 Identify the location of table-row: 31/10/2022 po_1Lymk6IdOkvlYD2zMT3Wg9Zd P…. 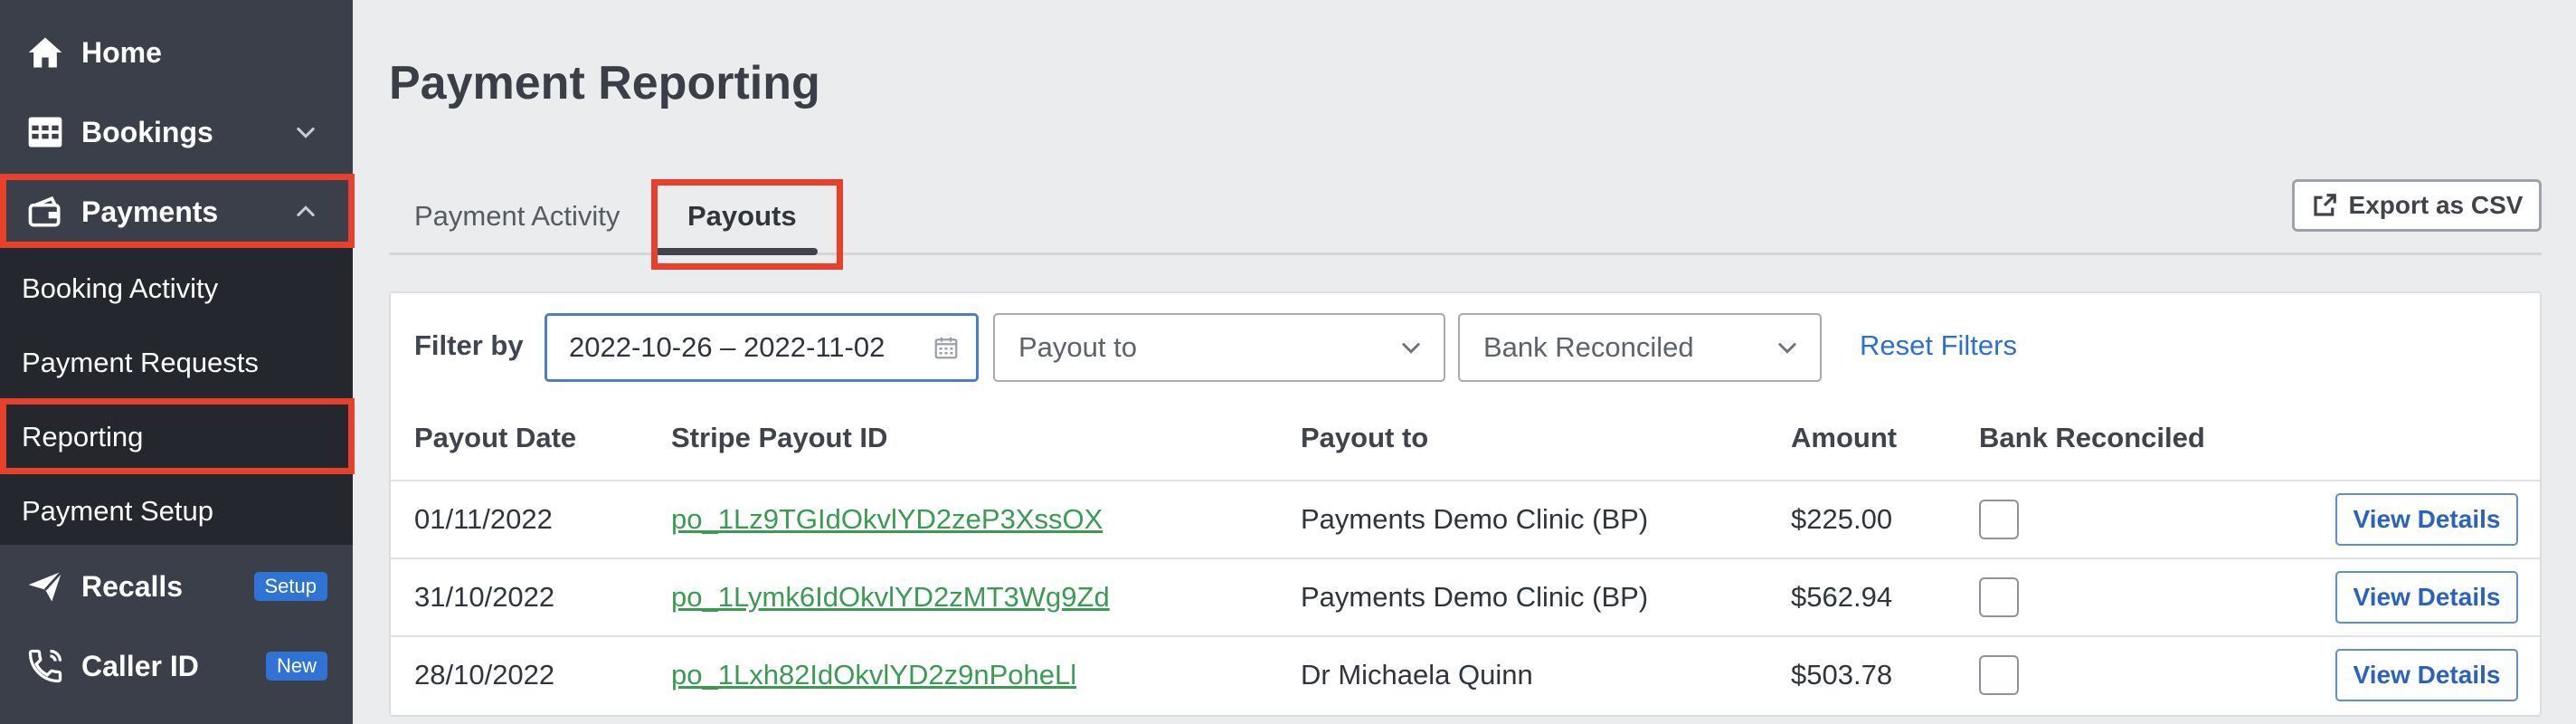
(1466, 596).